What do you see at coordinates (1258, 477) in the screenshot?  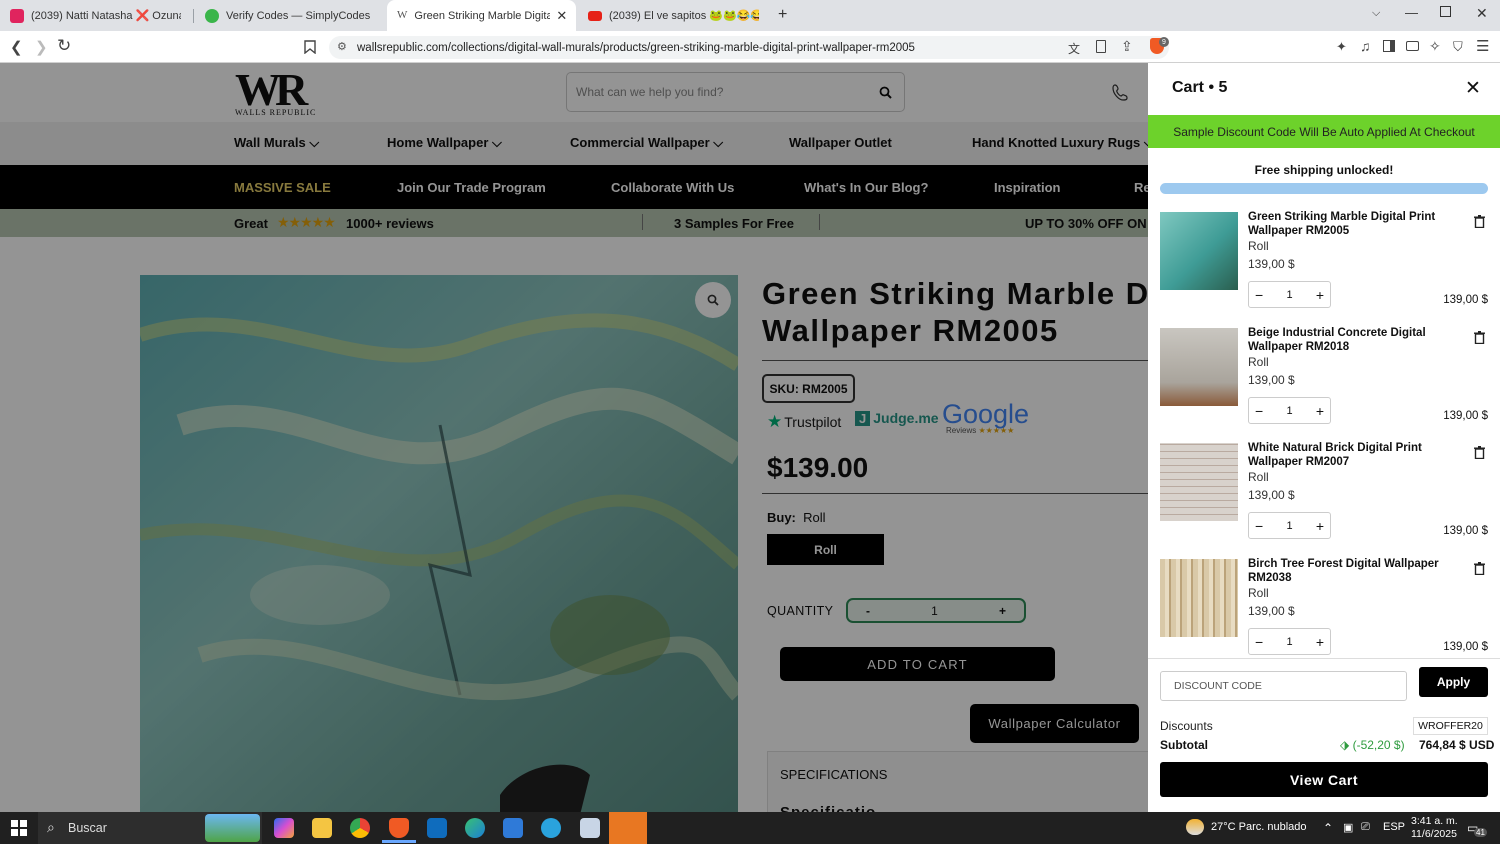 I see `cart-item-variant: Roll` at bounding box center [1258, 477].